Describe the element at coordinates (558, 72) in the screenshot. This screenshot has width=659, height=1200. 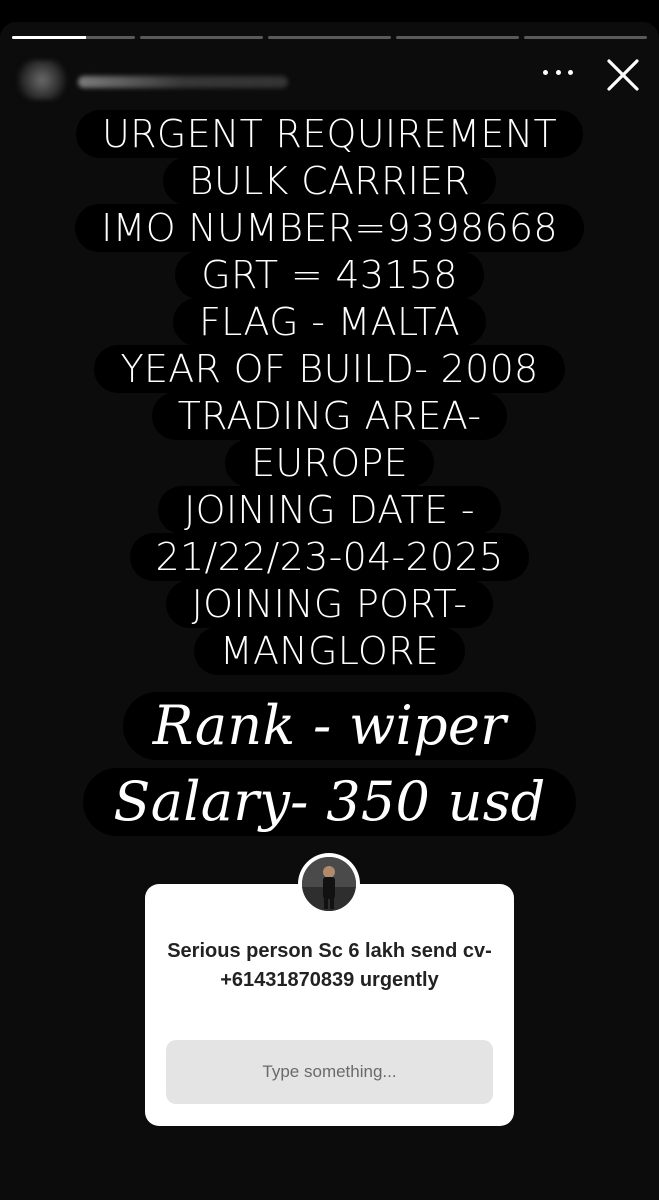
I see `more-horizontal-icon` at that location.